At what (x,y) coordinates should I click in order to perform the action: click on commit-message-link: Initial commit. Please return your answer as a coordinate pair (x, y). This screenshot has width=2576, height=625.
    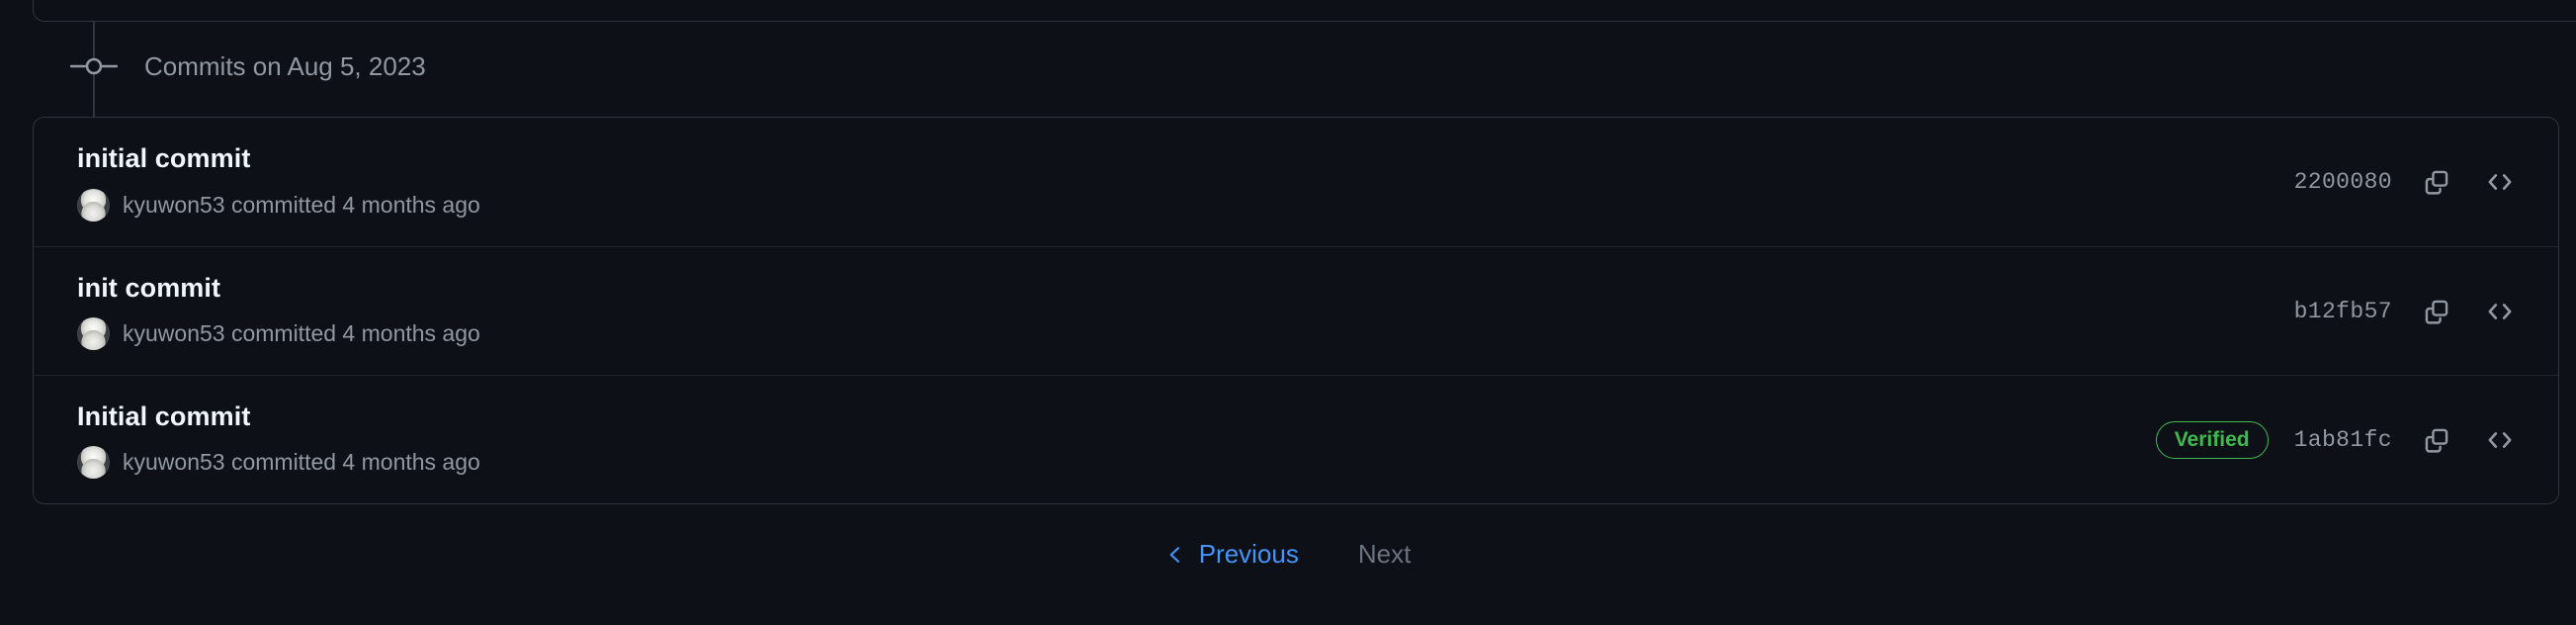
    Looking at the image, I should click on (278, 417).